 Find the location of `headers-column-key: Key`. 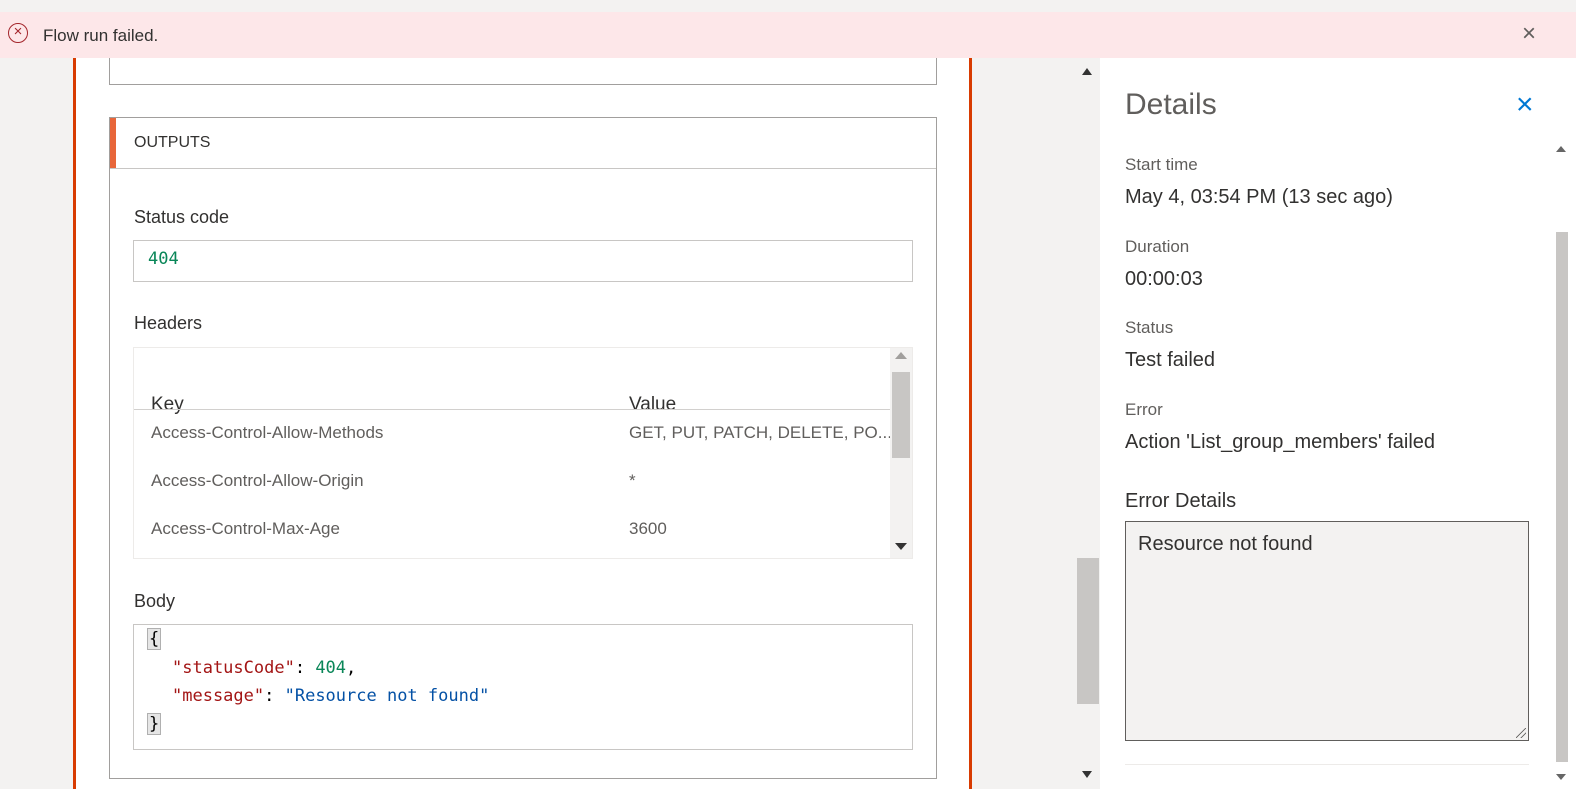

headers-column-key: Key is located at coordinates (167, 404).